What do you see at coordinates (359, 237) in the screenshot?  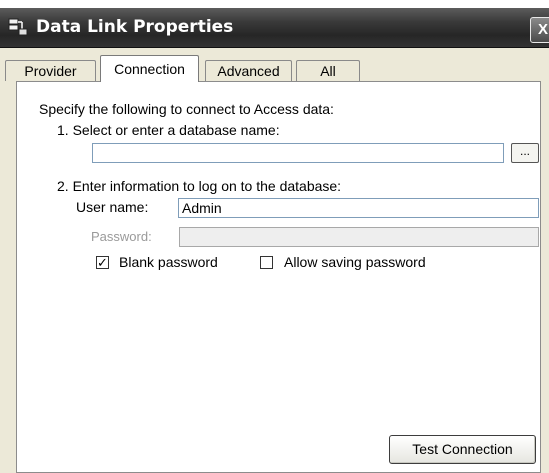 I see `password-input` at bounding box center [359, 237].